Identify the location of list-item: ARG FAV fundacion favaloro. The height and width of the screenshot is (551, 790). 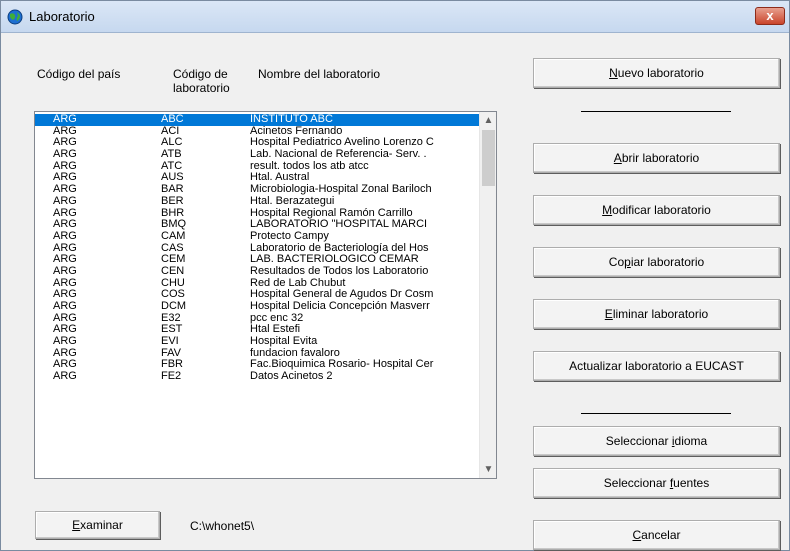
(257, 354).